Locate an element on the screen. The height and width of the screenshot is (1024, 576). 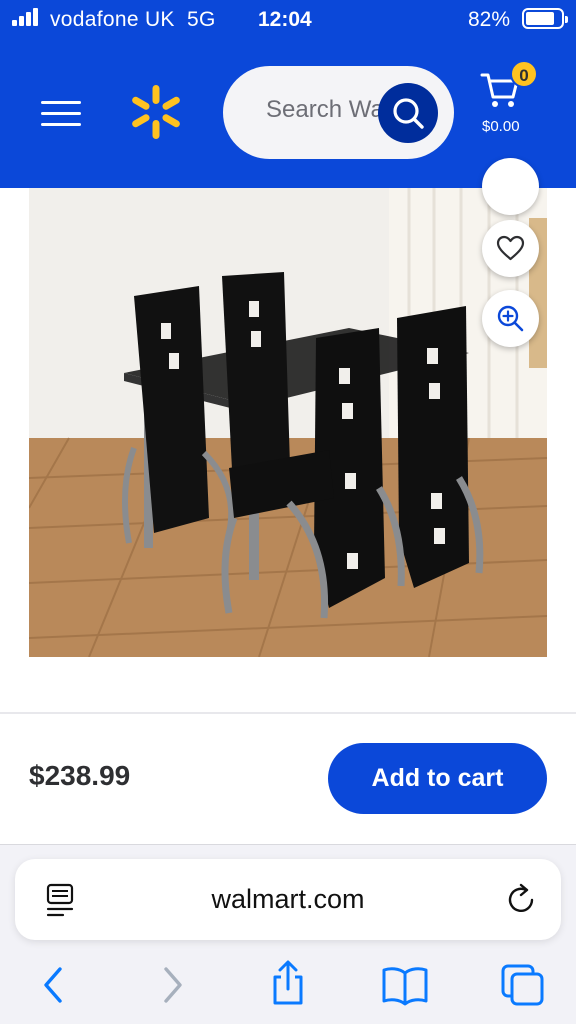
back-icon is located at coordinates (53, 985).